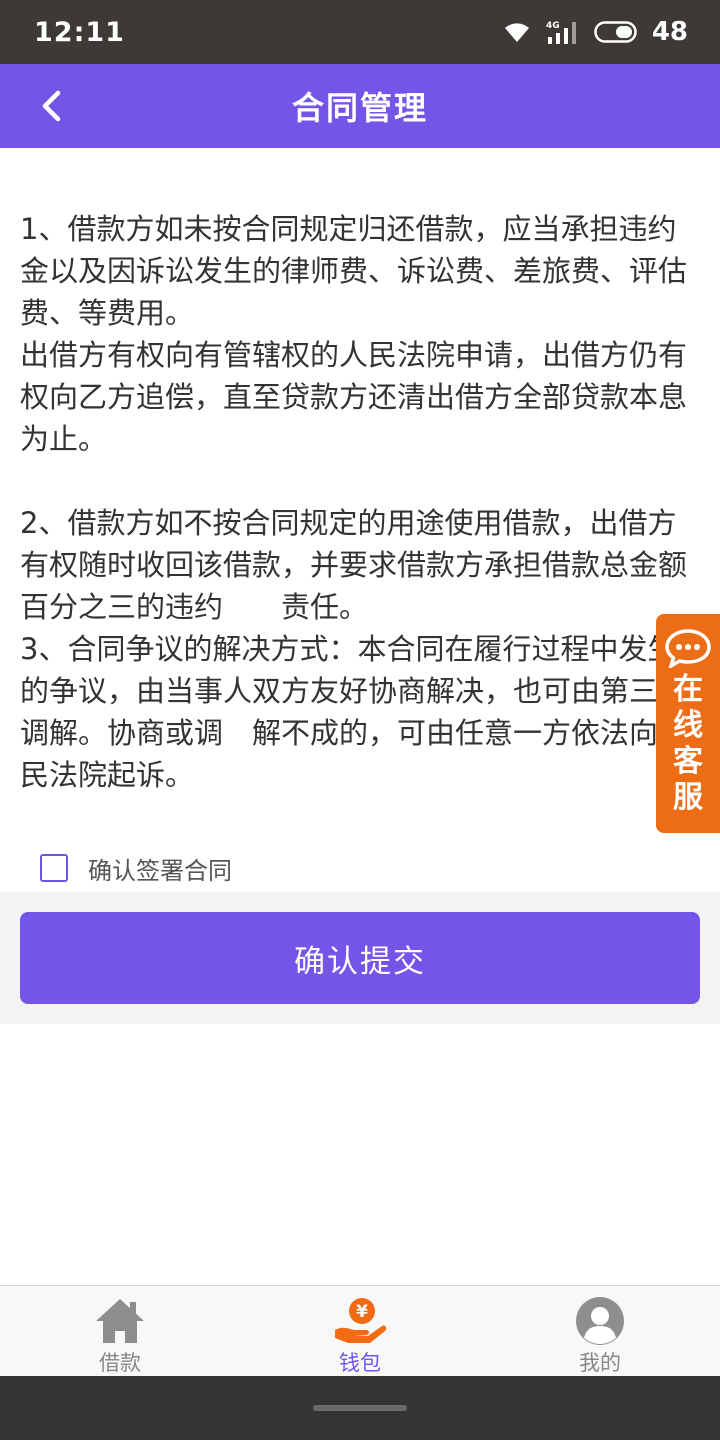  I want to click on tab-loan-label: 借款, so click(120, 1363).